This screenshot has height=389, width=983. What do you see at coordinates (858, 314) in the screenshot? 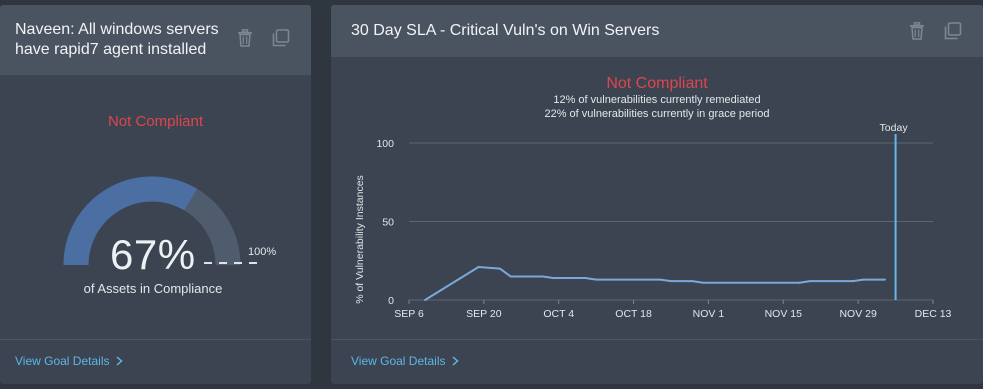
I see `x-tick-label: NOV 29` at bounding box center [858, 314].